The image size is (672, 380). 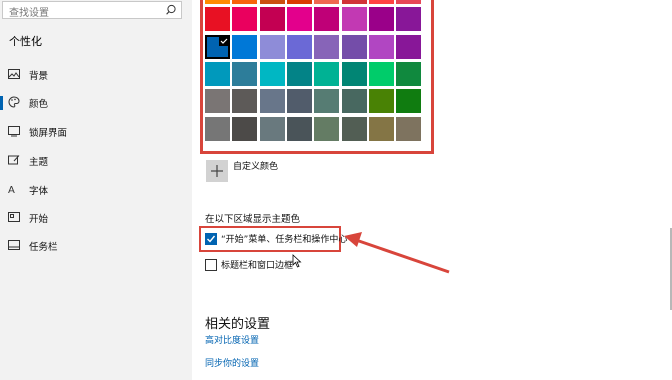 What do you see at coordinates (39, 191) in the screenshot?
I see `sidebar-item-label: 字体` at bounding box center [39, 191].